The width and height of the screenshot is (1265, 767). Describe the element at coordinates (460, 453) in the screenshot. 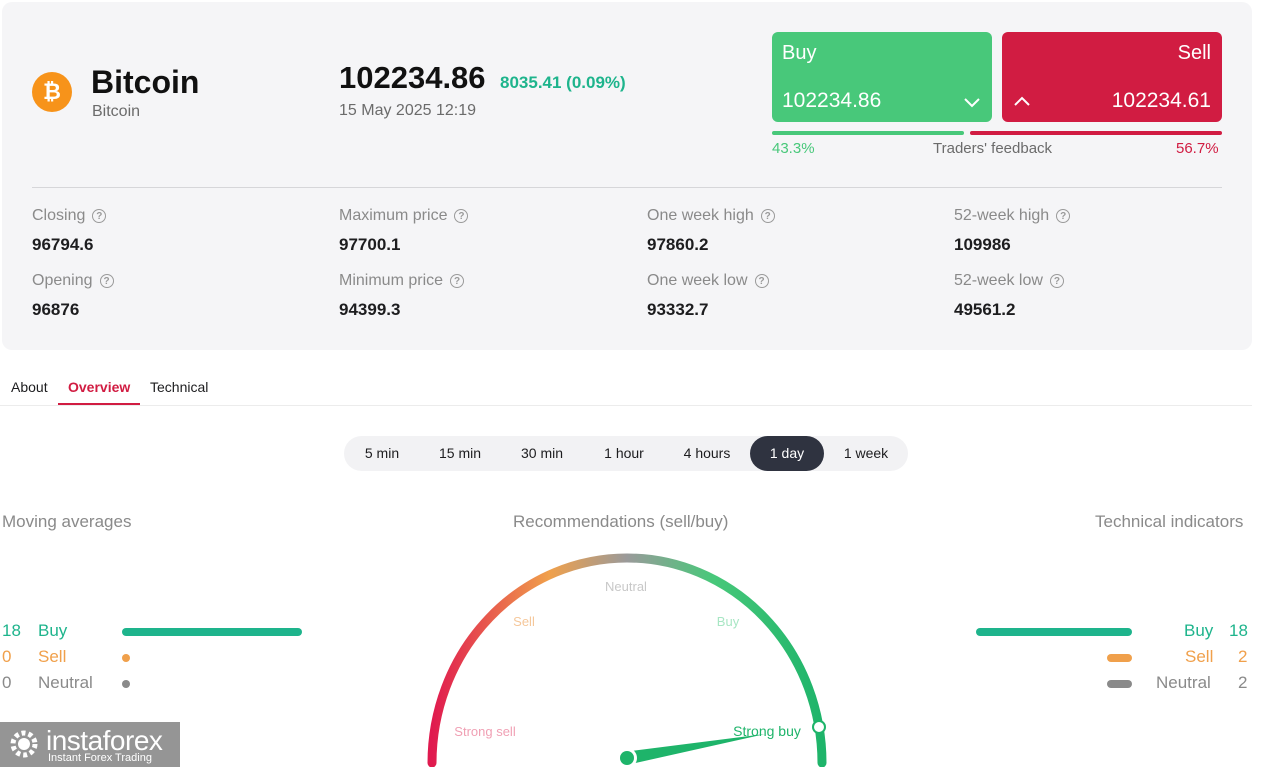

I see `period-15-min: 15 min` at that location.